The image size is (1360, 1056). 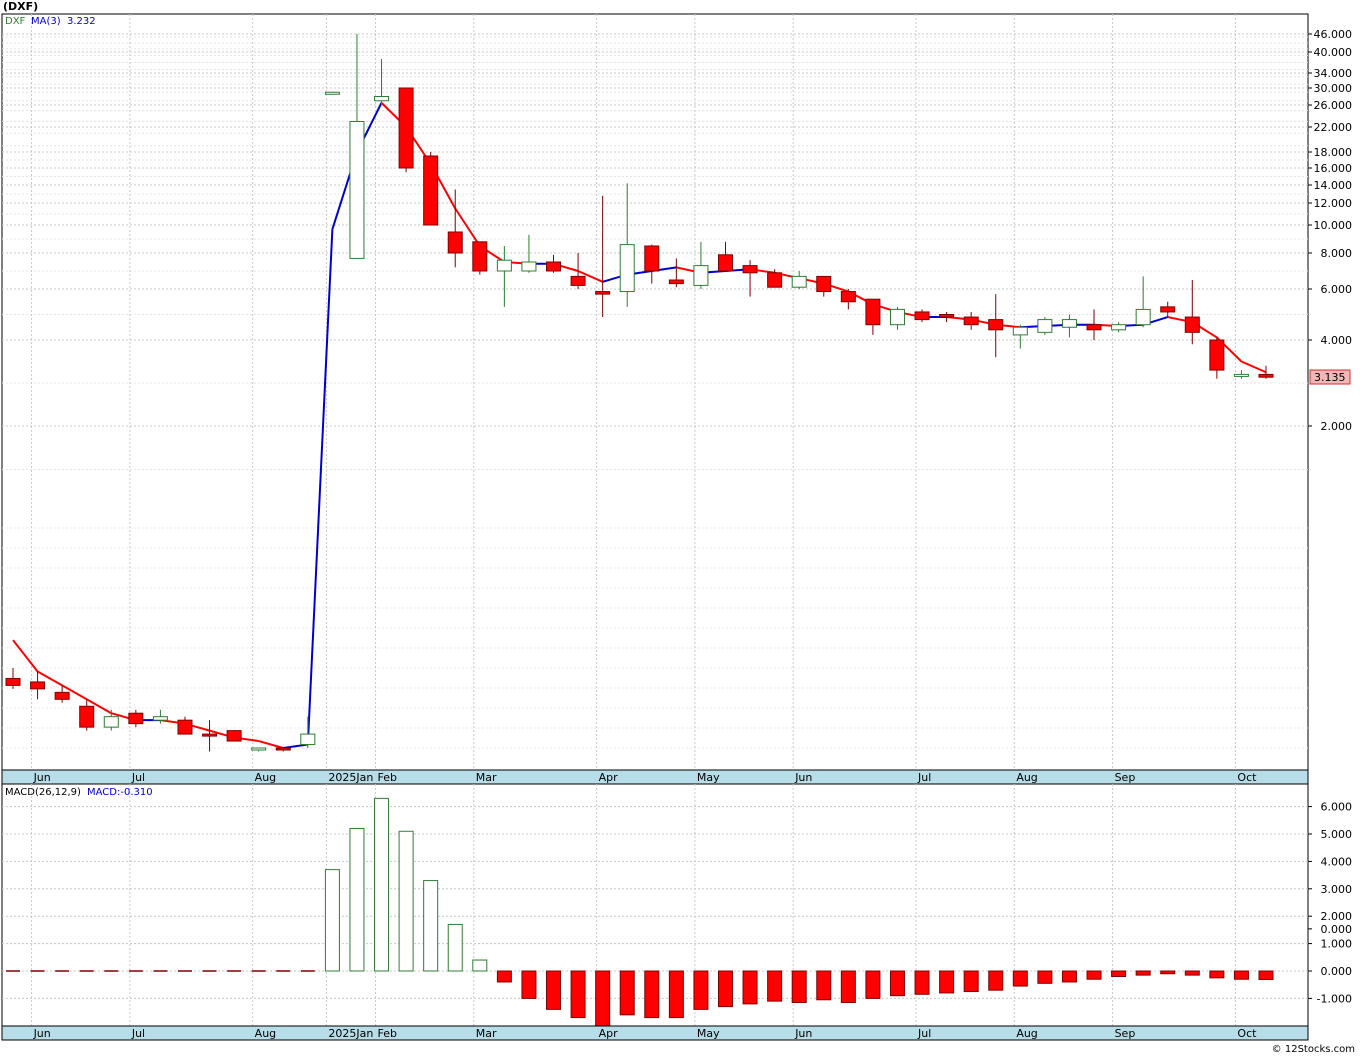 I want to click on ma-legend-value: 3.232, so click(x=81, y=21).